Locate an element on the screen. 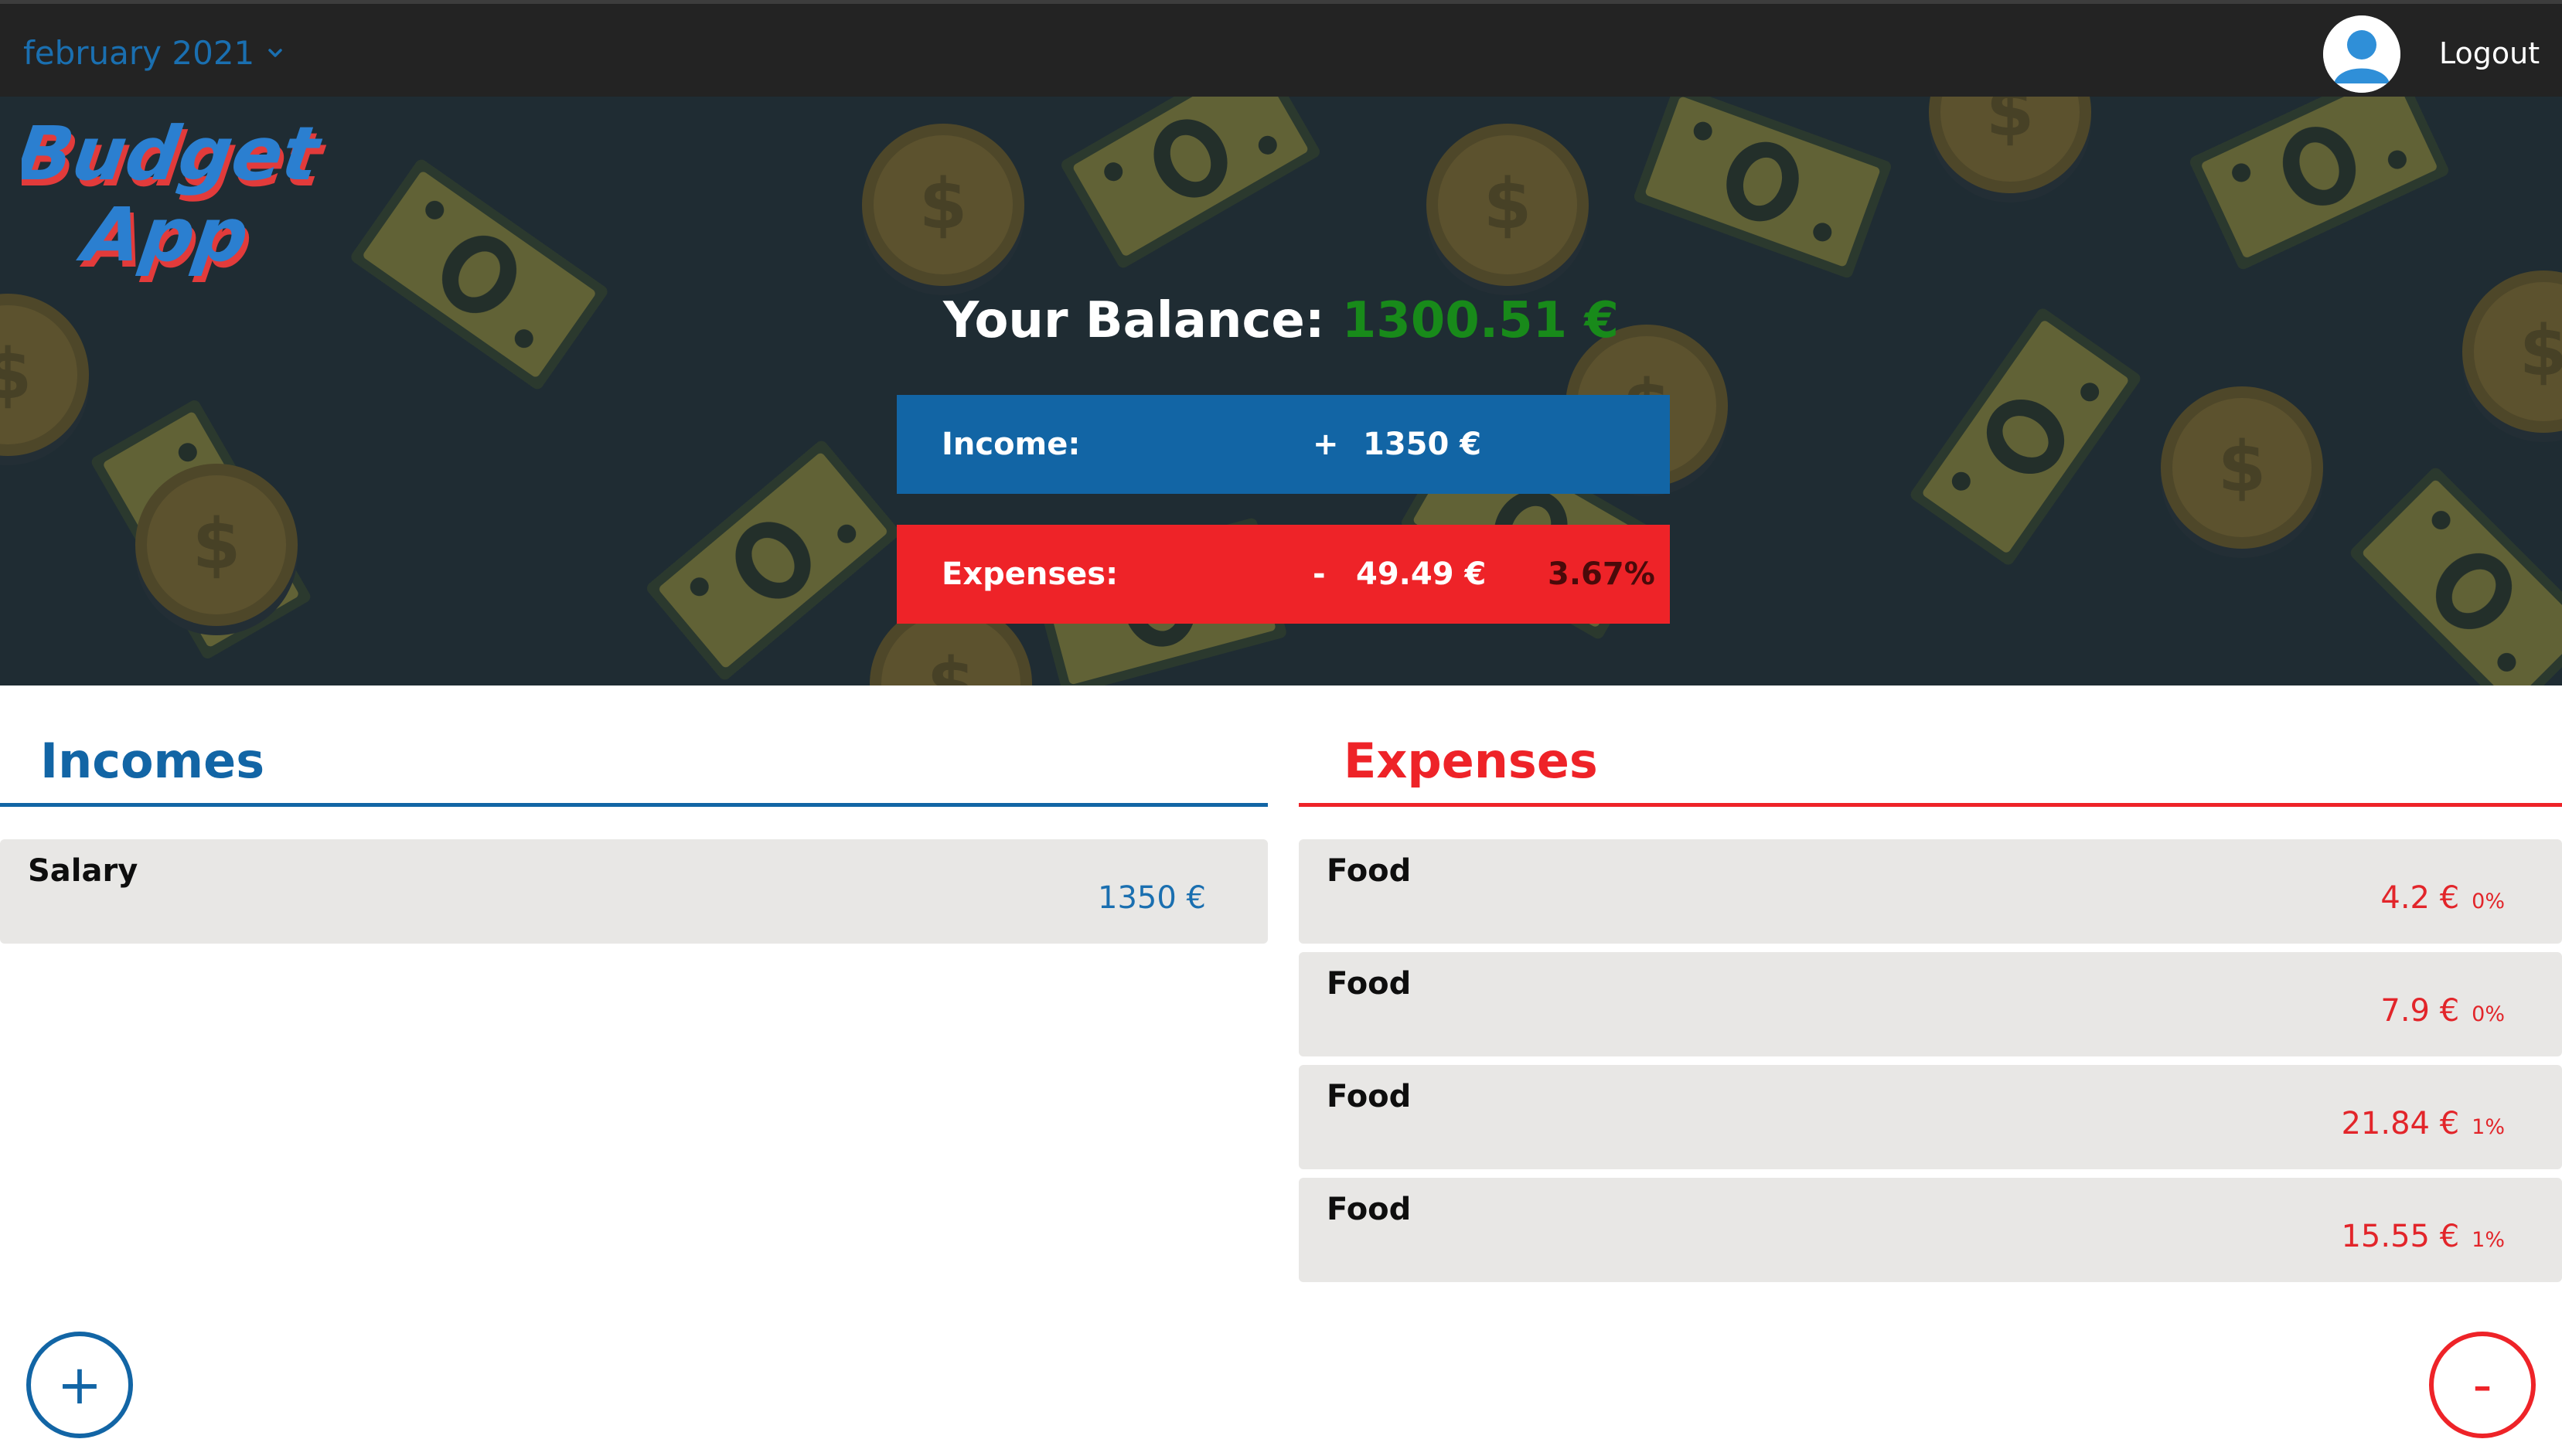 Image resolution: width=2562 pixels, height=1456 pixels. balance-label: Your Balance: is located at coordinates (1133, 321).